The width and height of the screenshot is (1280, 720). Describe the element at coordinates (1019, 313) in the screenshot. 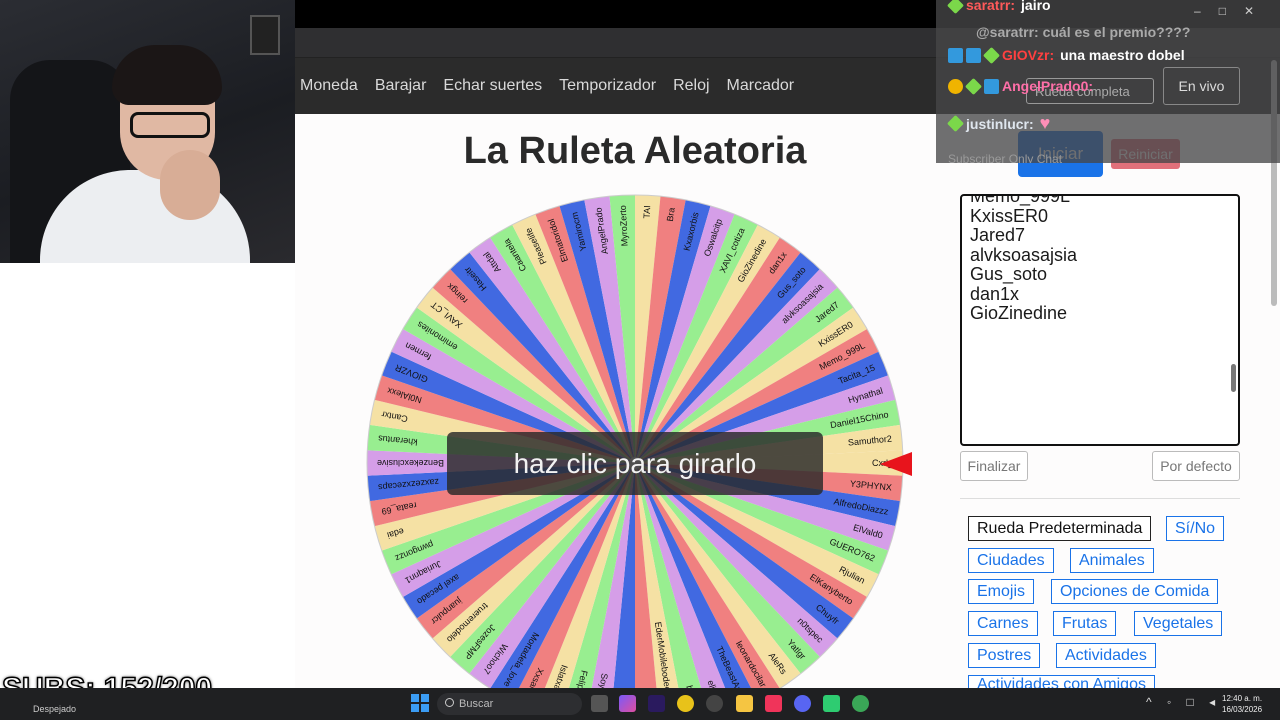

I see `name-line: GioZinedine` at that location.